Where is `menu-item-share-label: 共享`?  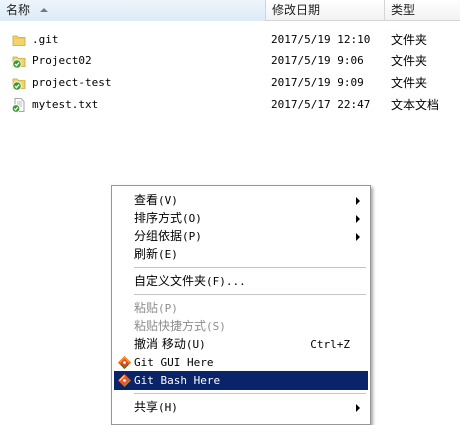 menu-item-share-label: 共享 is located at coordinates (146, 407).